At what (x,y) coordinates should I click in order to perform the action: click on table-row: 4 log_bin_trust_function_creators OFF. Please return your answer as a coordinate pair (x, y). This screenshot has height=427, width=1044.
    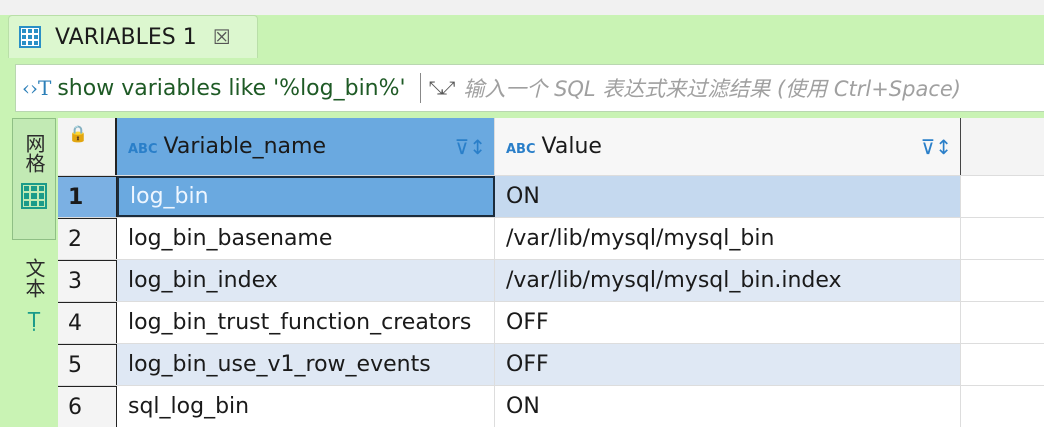
    Looking at the image, I should click on (551, 322).